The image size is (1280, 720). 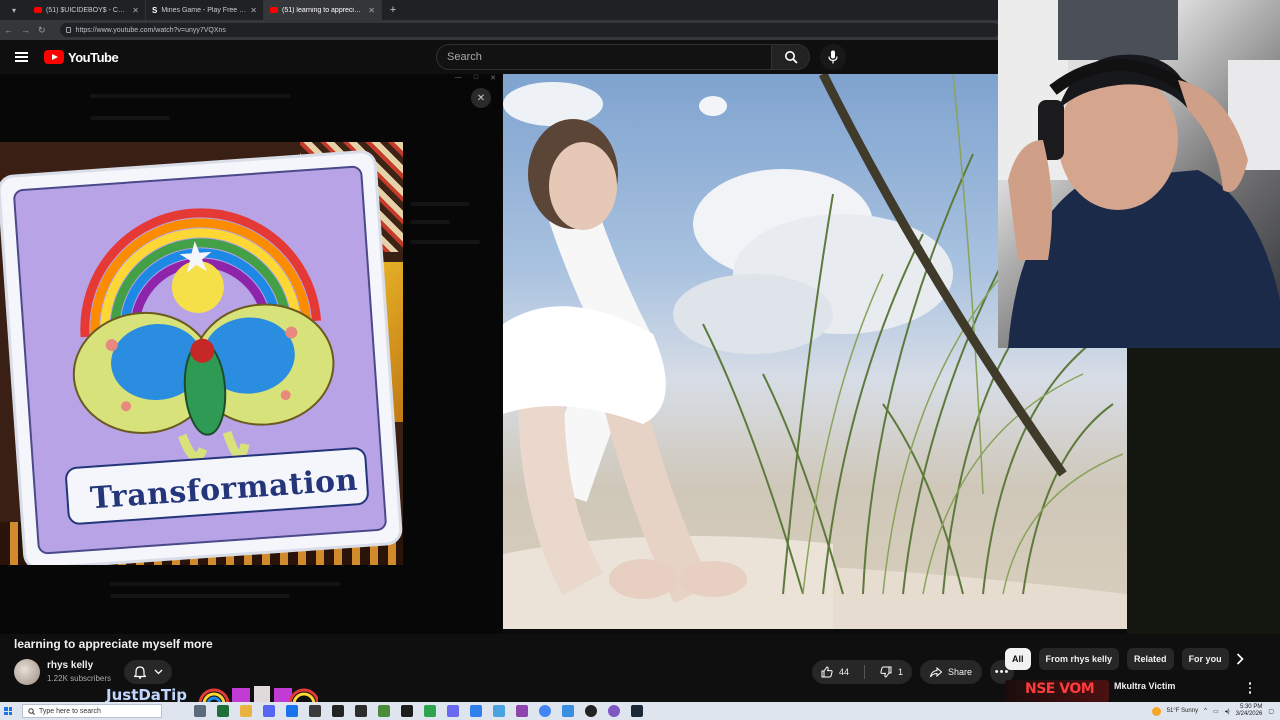 I want to click on chip-all: All, so click(x=1018, y=659).